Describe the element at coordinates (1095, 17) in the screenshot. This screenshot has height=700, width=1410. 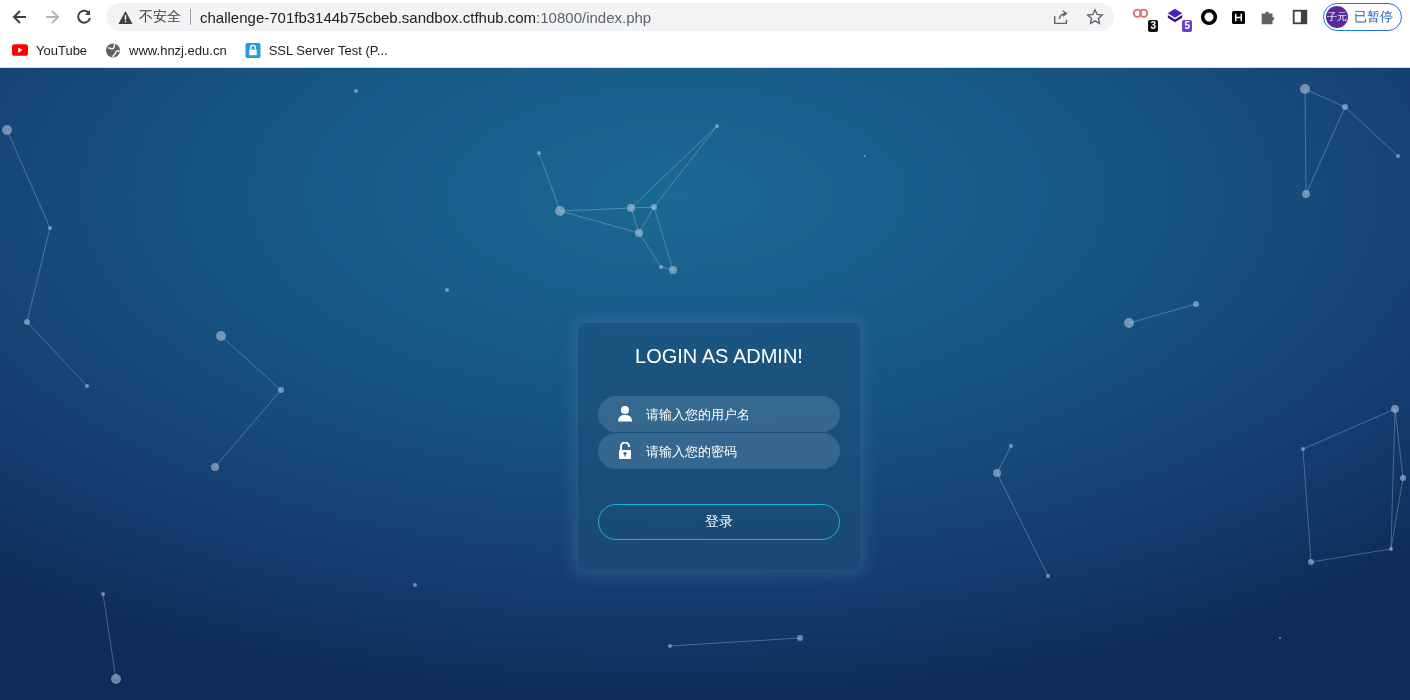
I see `star-icon` at that location.